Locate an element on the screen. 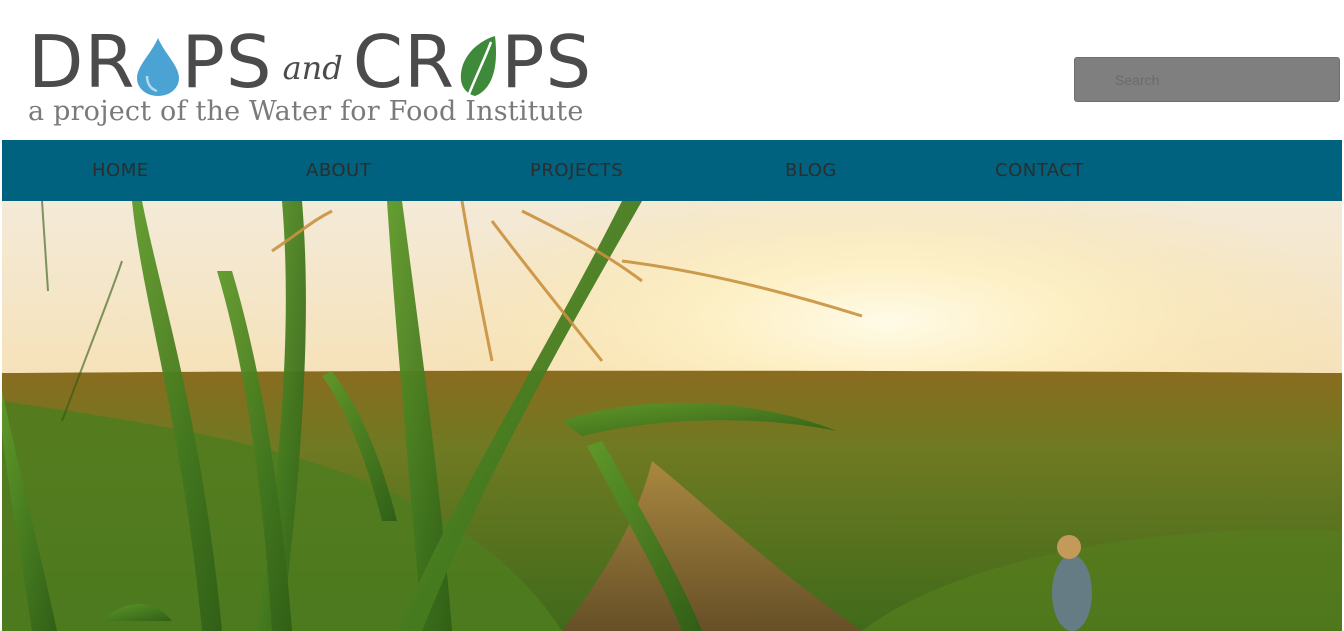 This screenshot has height=631, width=1344. logo-word-drops-end: PS is located at coordinates (227, 62).